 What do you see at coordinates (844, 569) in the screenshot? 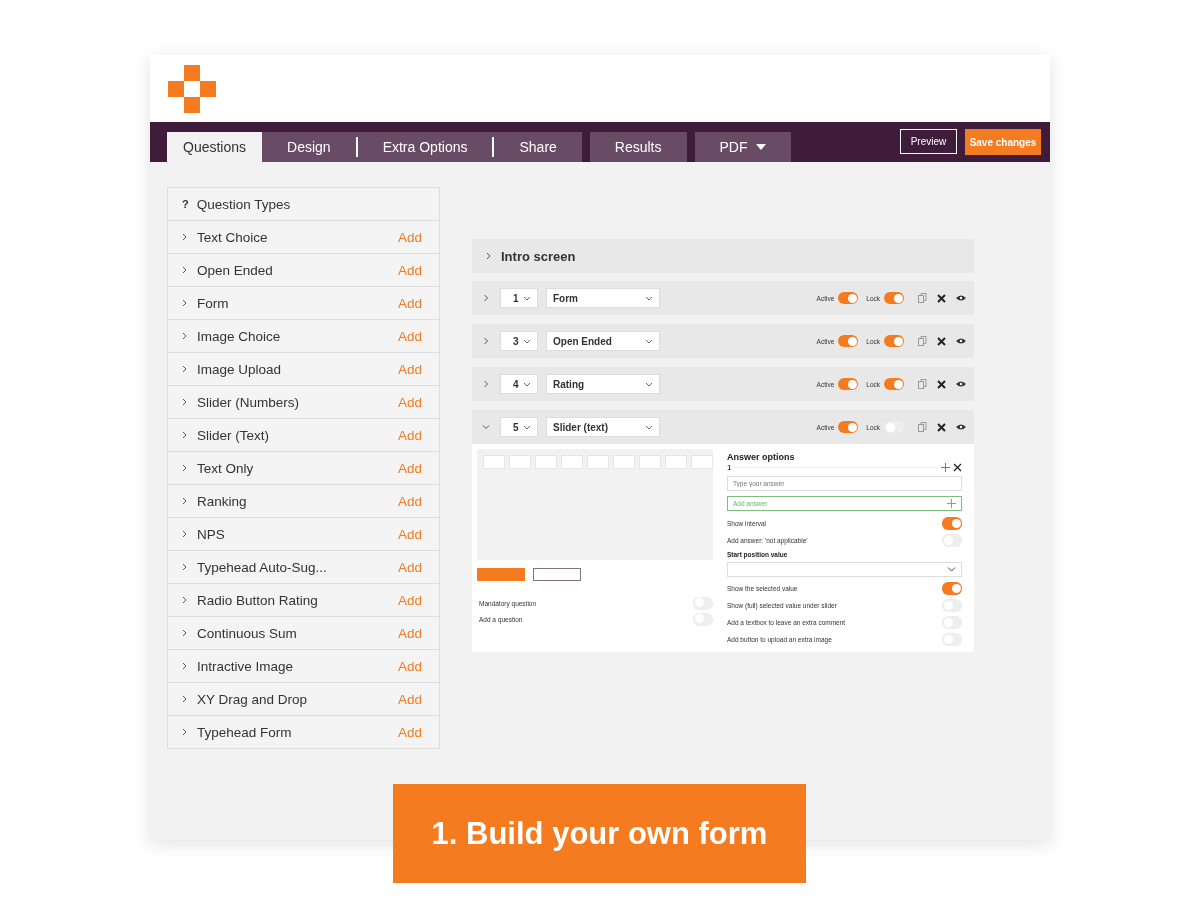
I see `start-position-select` at bounding box center [844, 569].